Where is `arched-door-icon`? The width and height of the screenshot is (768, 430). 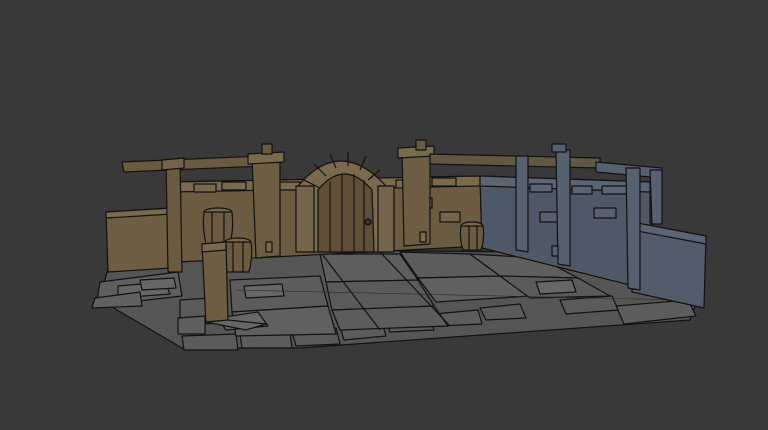 arched-door-icon is located at coordinates (345, 202).